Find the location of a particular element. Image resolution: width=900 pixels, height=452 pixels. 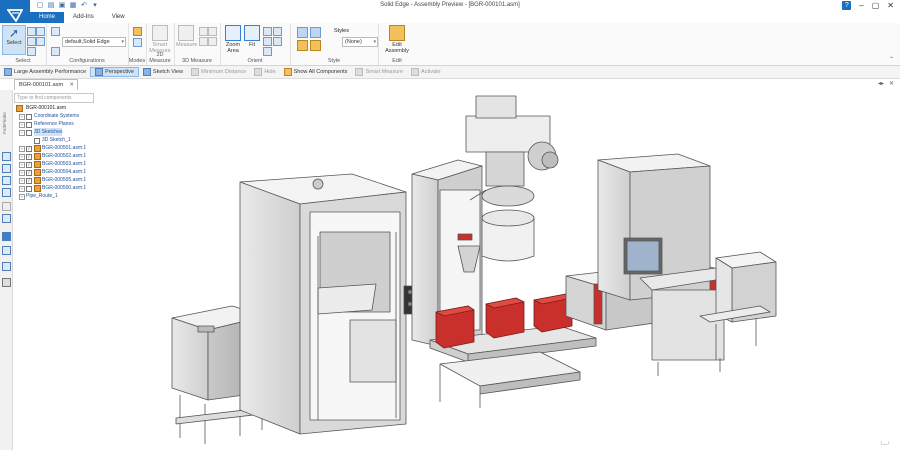

sketch-view-button: Sketch View is located at coordinates (163, 72).